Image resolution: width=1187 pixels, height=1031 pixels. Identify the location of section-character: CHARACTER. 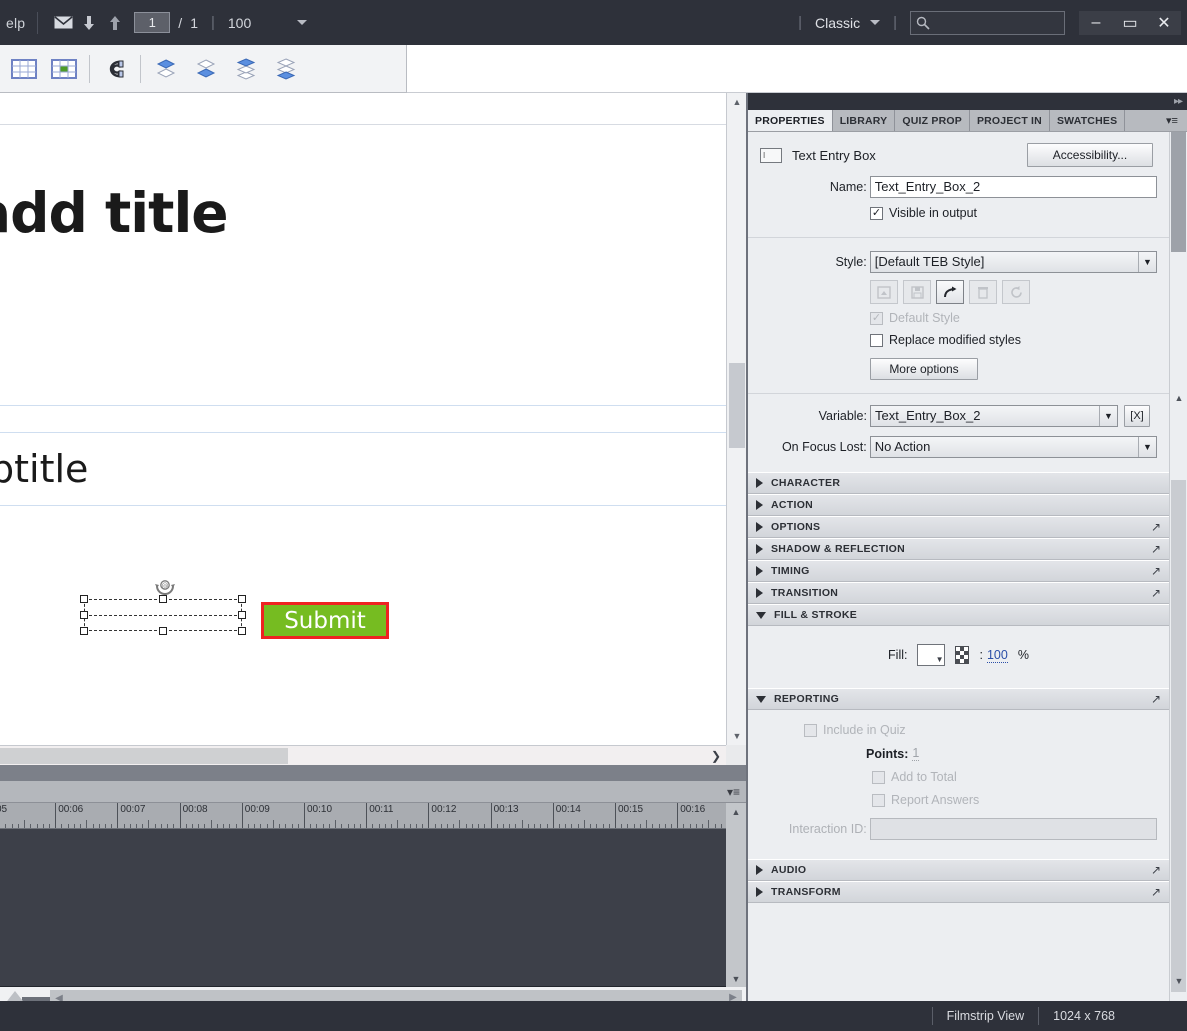
(958, 483).